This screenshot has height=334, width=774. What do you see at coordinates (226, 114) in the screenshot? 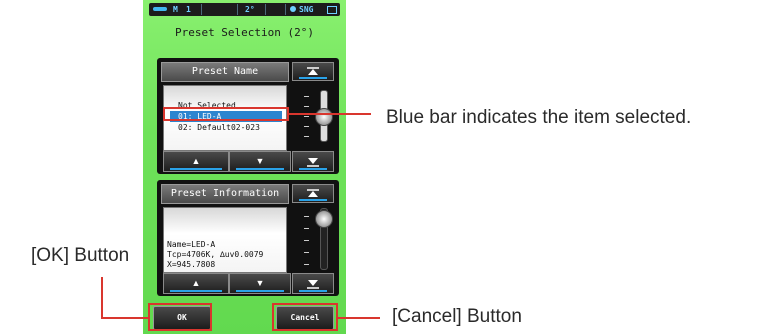
I see `selection-callout-box` at bounding box center [226, 114].